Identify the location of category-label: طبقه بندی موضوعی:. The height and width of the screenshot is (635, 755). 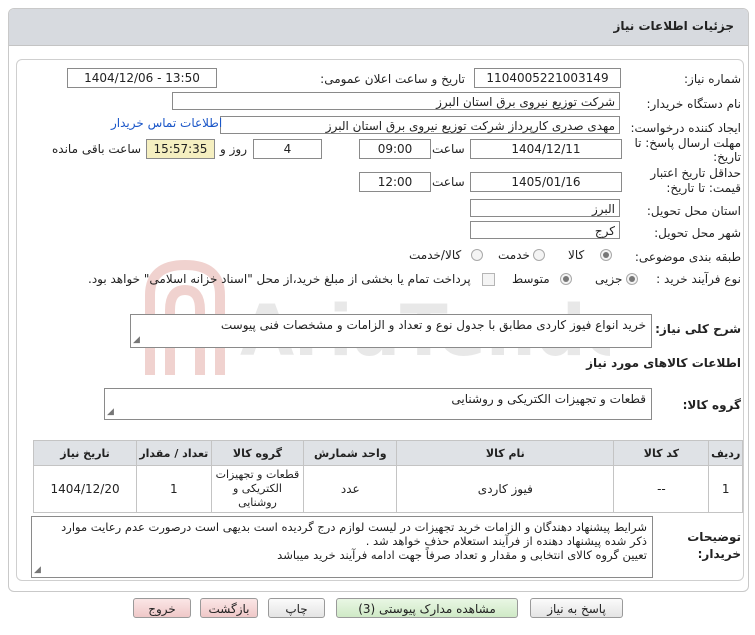
(687, 257).